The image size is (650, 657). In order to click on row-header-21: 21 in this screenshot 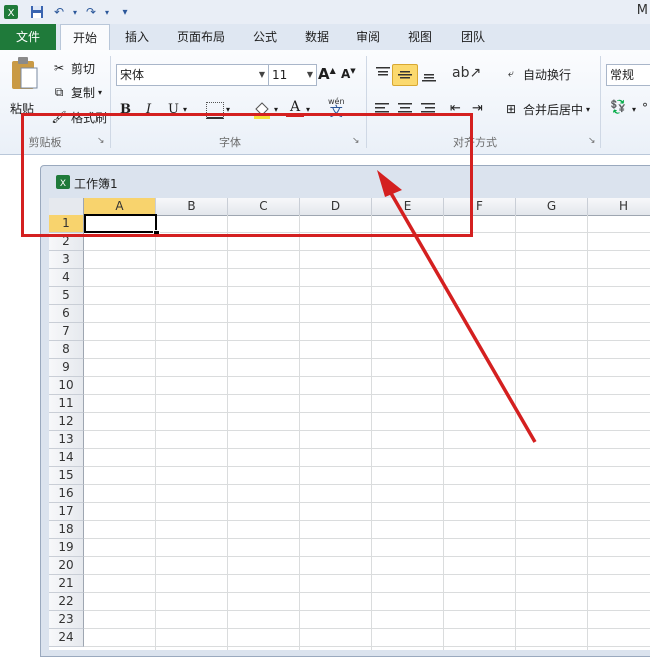, I will do `click(66, 584)`.